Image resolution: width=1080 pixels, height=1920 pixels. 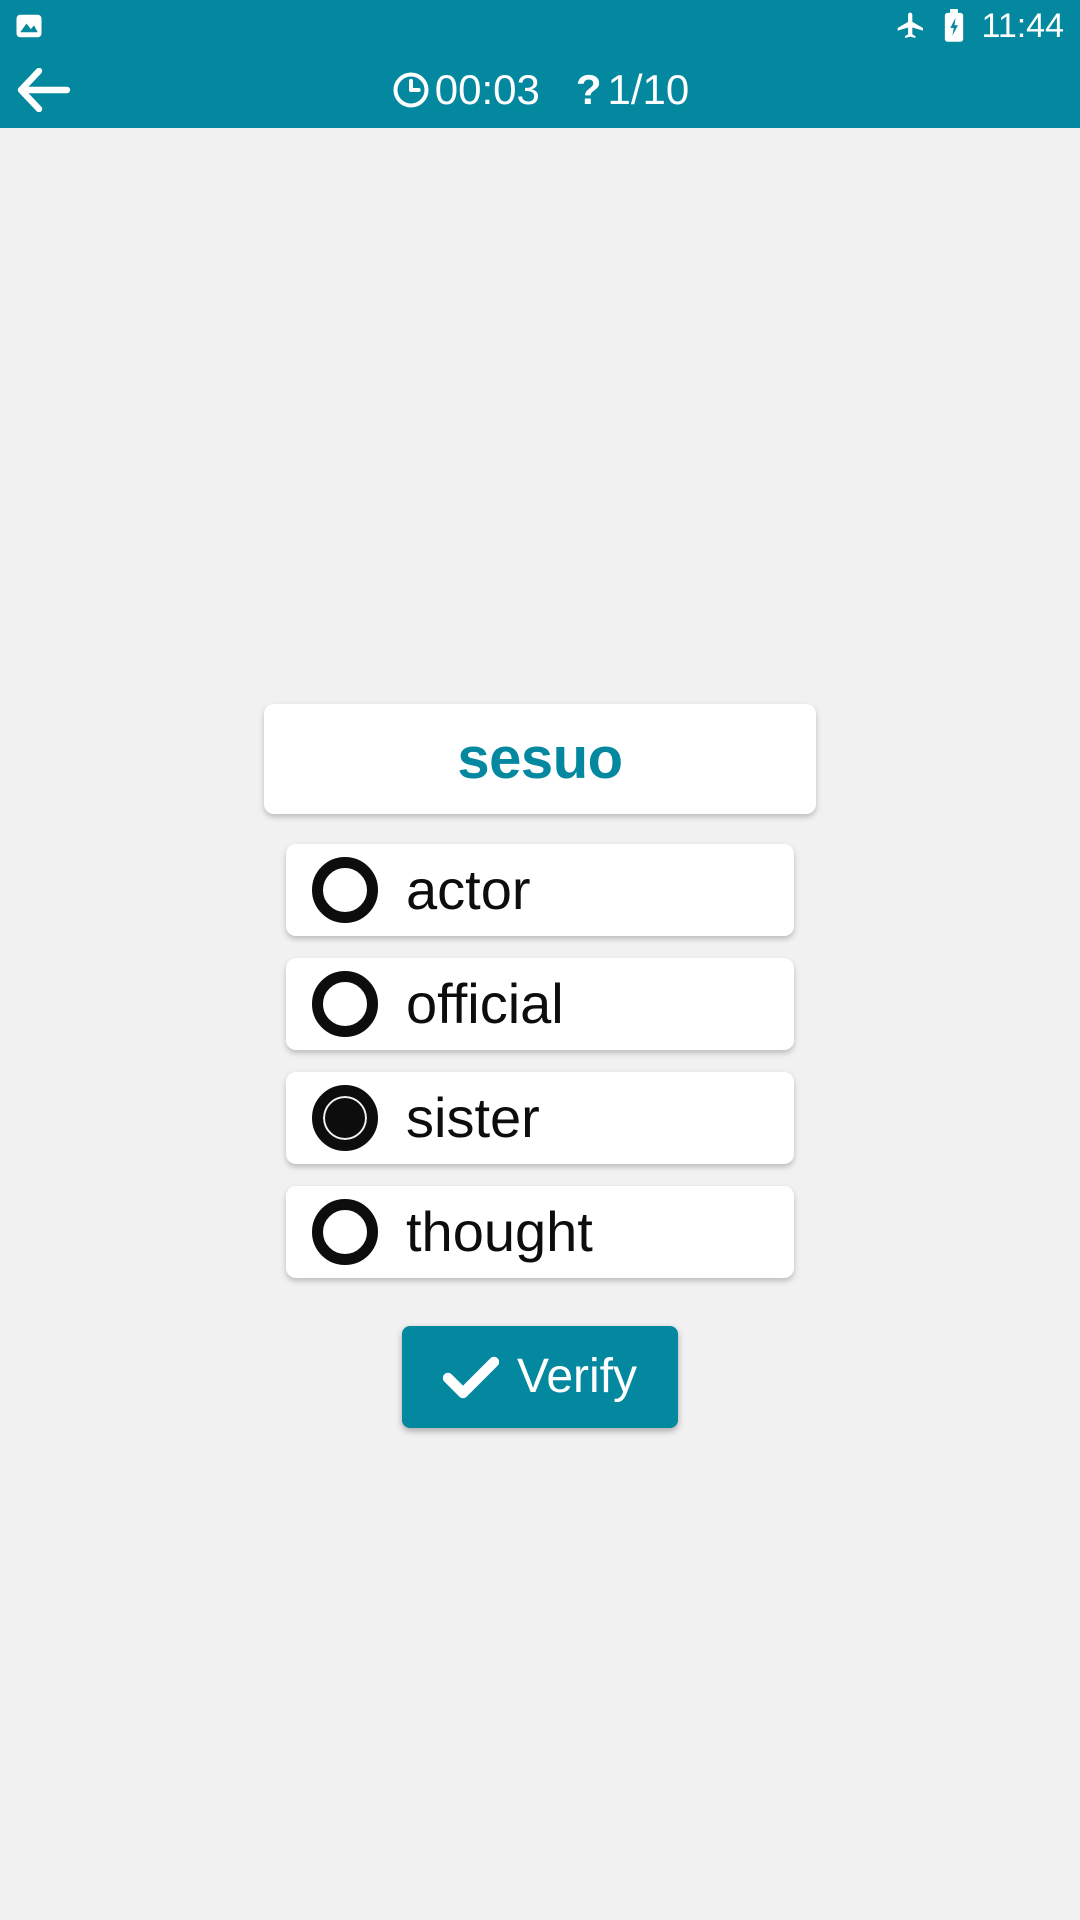 What do you see at coordinates (345, 890) in the screenshot?
I see `radio-button-actor` at bounding box center [345, 890].